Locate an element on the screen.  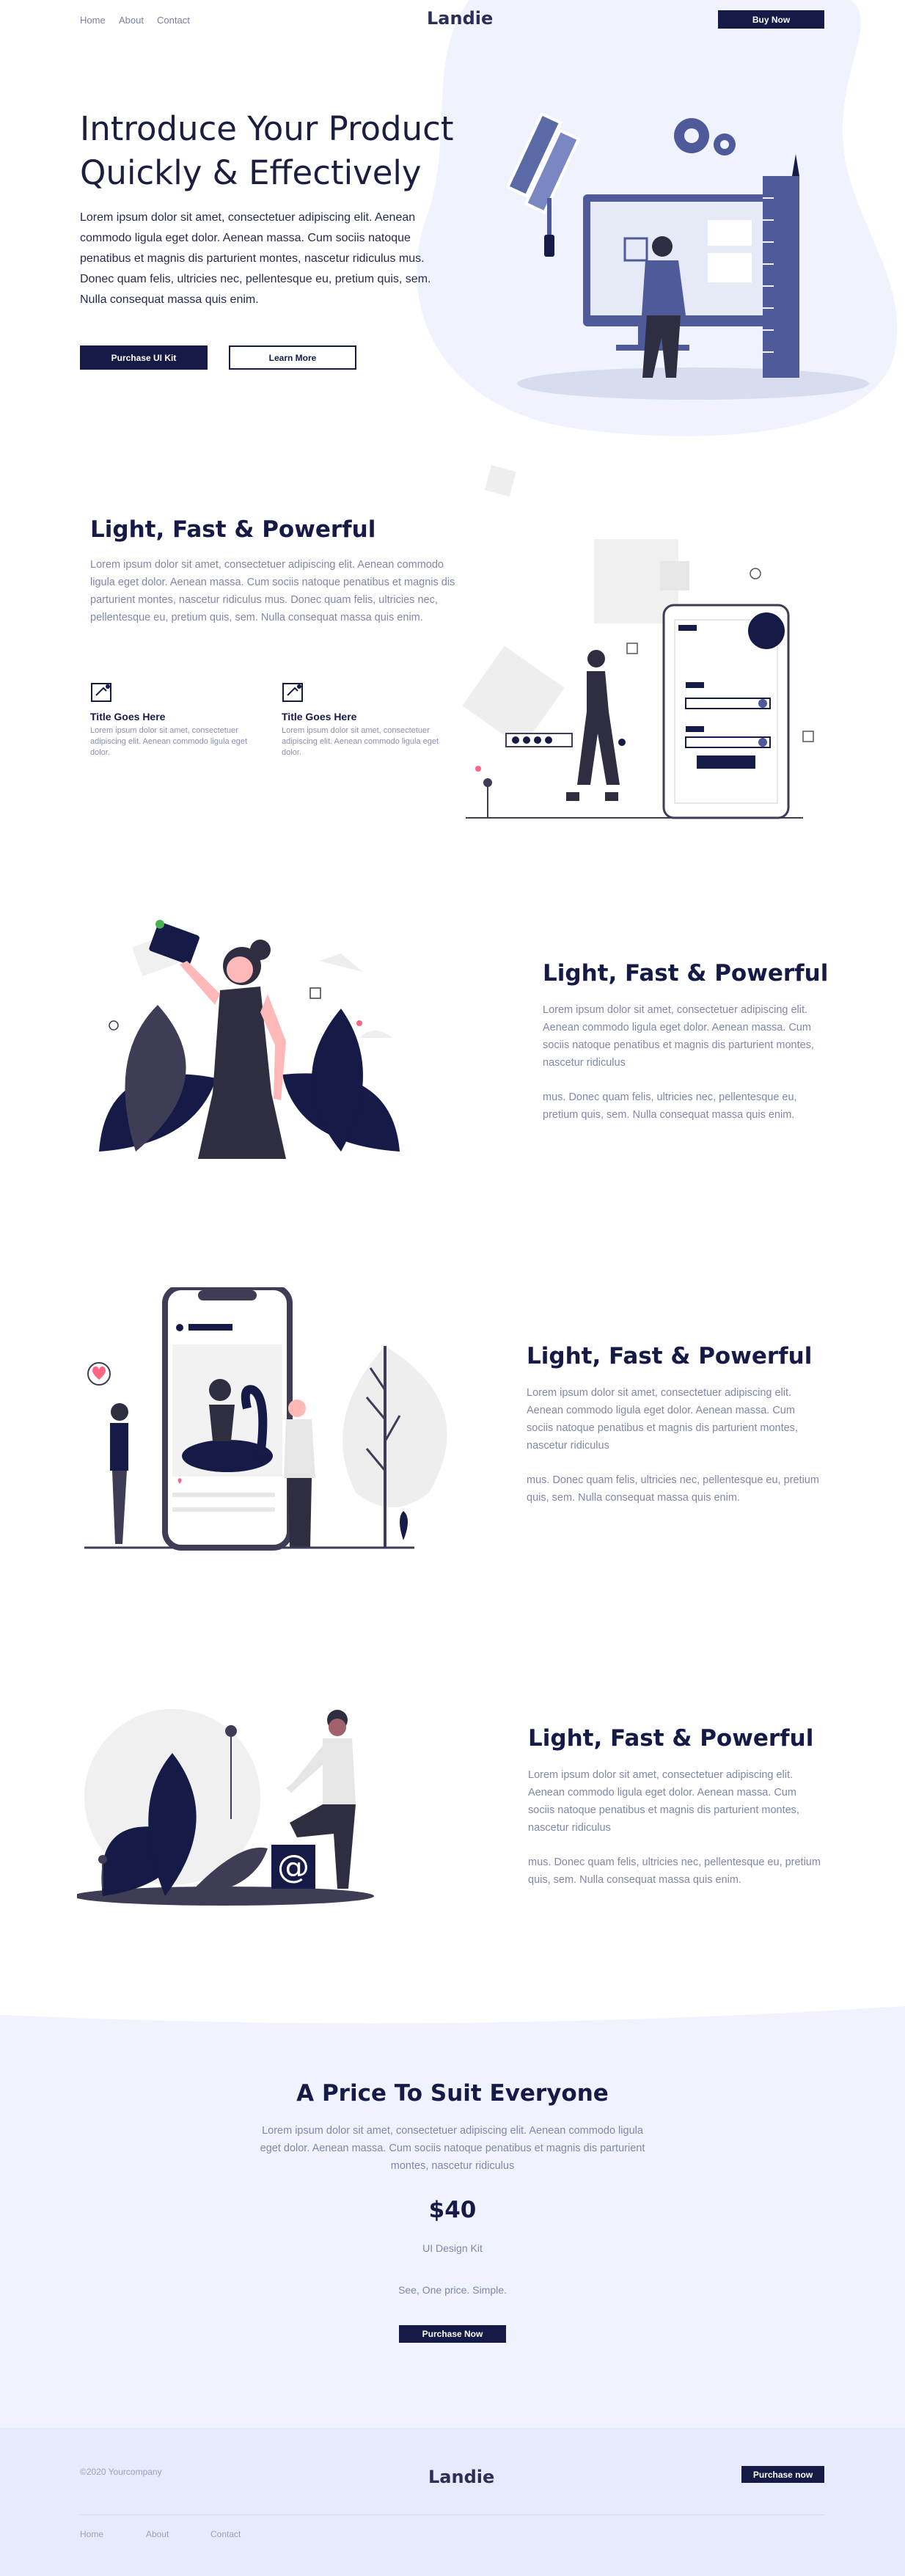
footer-purchase-button: Purchase now is located at coordinates (782, 2474).